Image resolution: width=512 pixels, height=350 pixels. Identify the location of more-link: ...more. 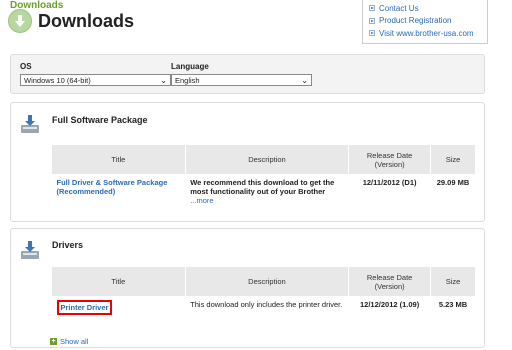
(201, 200).